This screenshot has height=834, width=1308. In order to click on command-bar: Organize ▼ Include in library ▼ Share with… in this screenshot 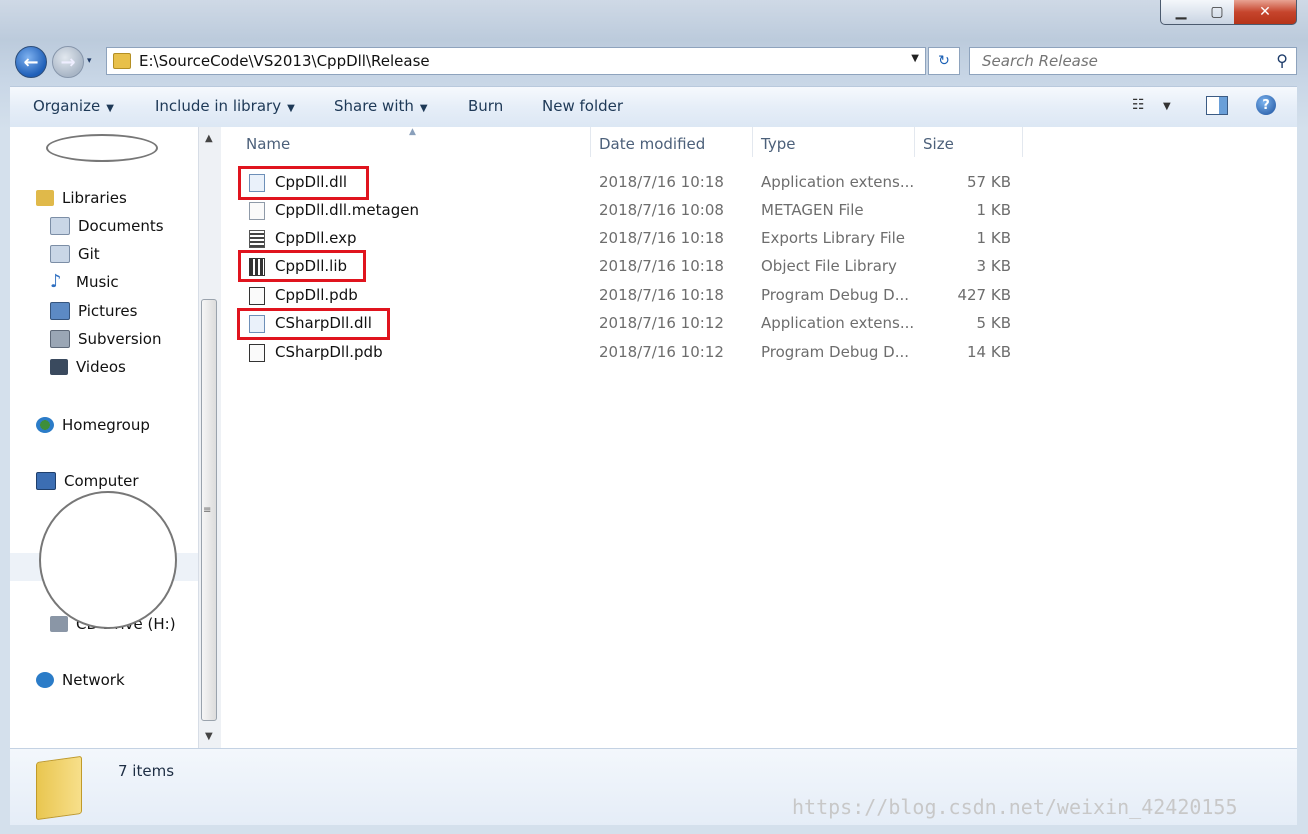, I will do `click(653, 107)`.